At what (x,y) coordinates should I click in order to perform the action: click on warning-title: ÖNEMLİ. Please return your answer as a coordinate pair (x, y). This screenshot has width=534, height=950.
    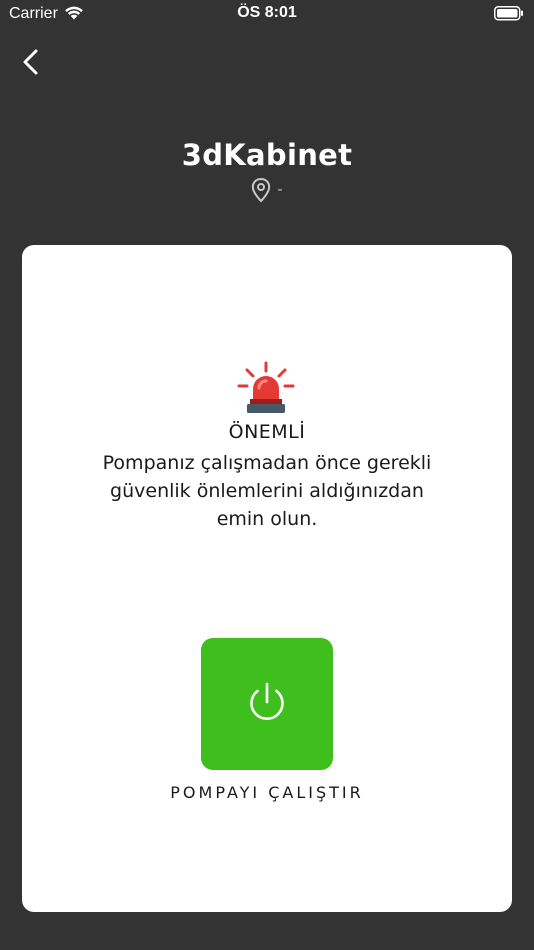
    Looking at the image, I should click on (267, 432).